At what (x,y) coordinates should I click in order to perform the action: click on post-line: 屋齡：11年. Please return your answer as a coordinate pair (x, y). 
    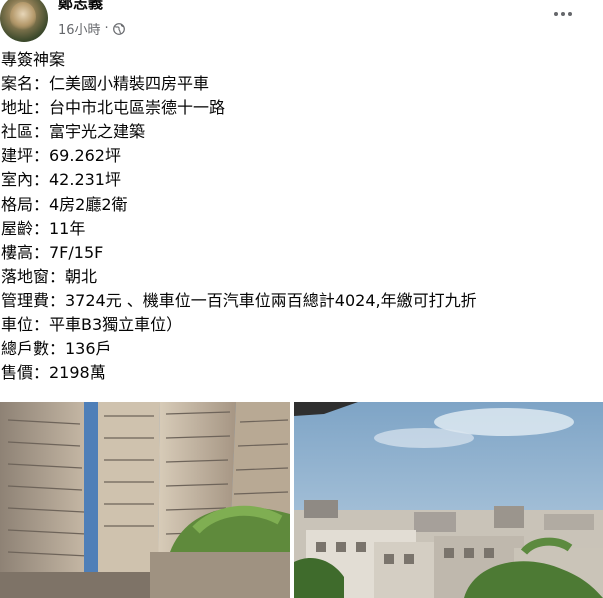
    Looking at the image, I should click on (43, 228).